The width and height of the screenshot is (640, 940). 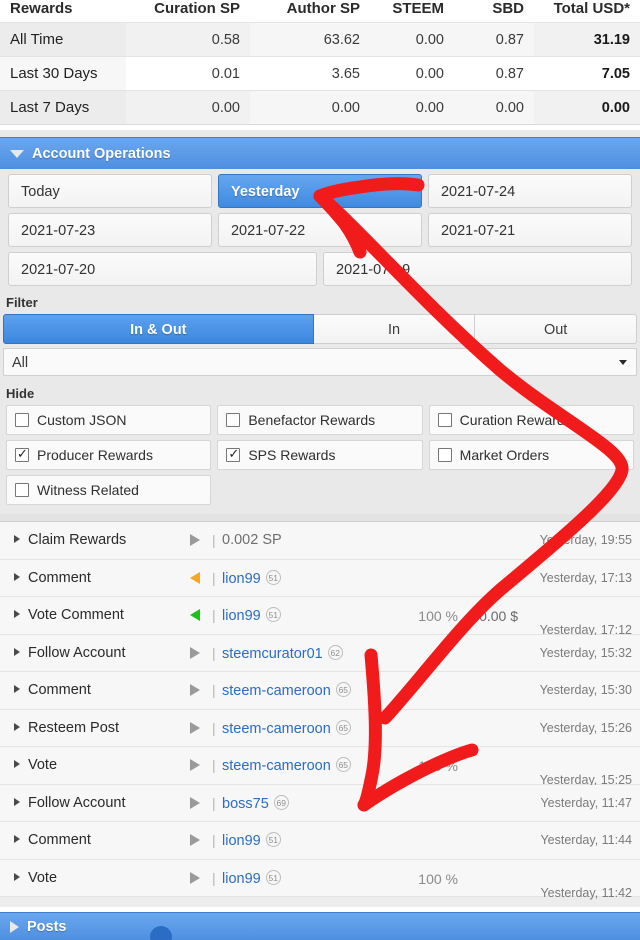 What do you see at coordinates (272, 653) in the screenshot?
I see `username-text: steemcurator01` at bounding box center [272, 653].